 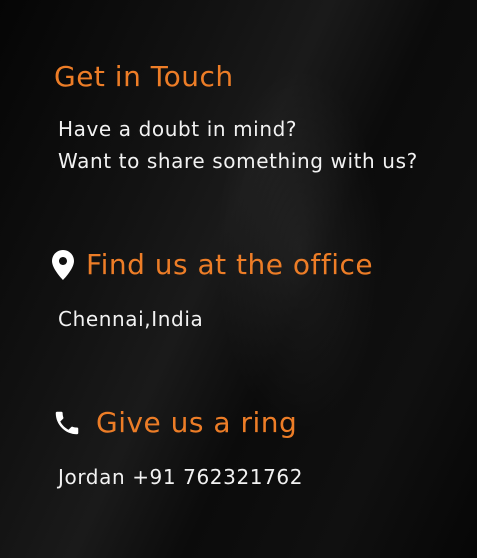 What do you see at coordinates (230, 264) in the screenshot?
I see `find-office-heading: Find us at the office` at bounding box center [230, 264].